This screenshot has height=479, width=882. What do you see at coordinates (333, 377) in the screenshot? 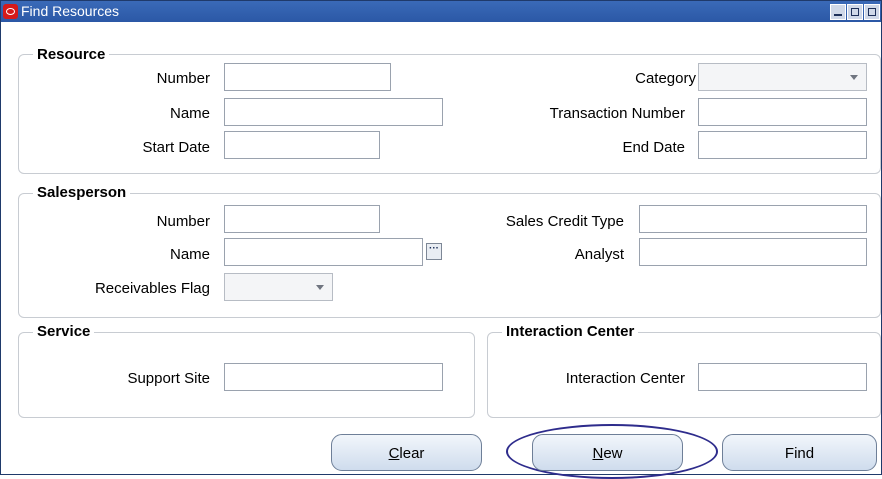
I see `support-site-input` at bounding box center [333, 377].